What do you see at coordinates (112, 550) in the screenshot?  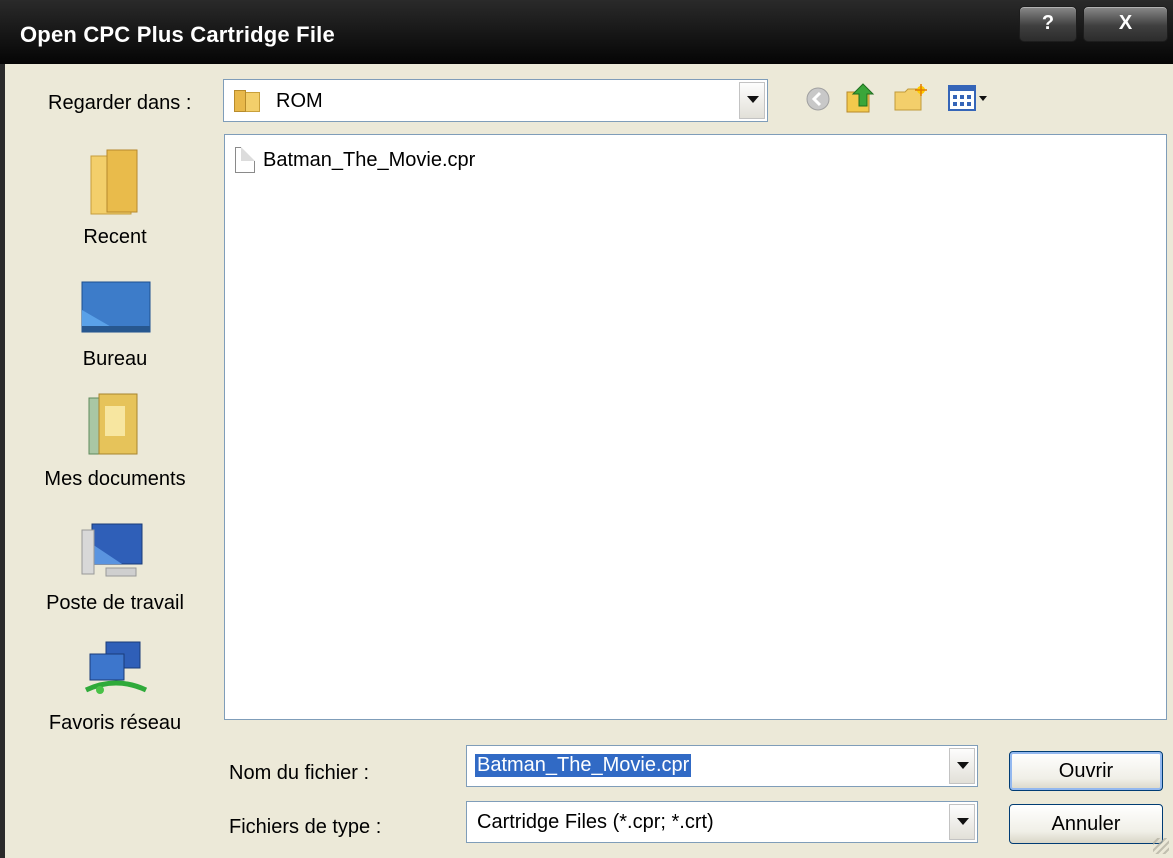 I see `my-computer-icon` at bounding box center [112, 550].